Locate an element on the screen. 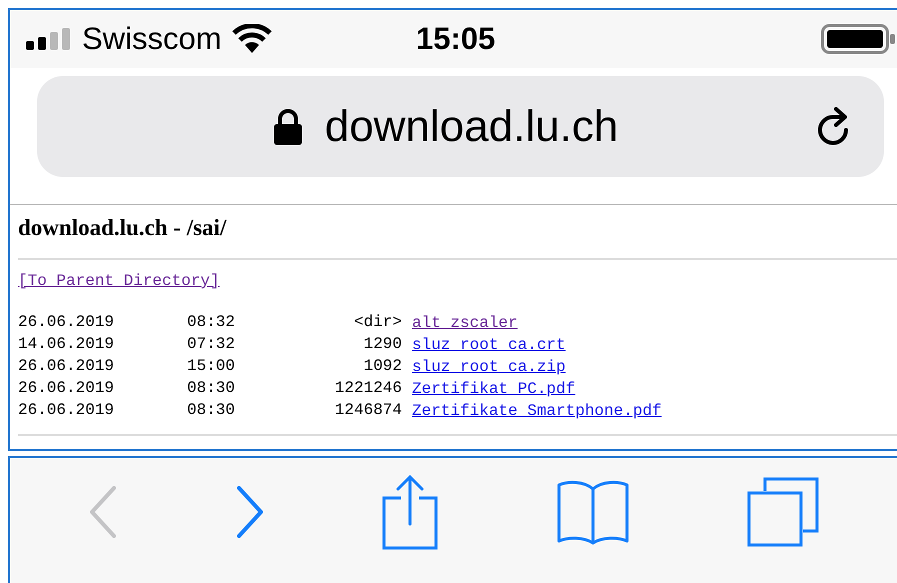 The image size is (897, 583). file-time: 07:32 is located at coordinates (211, 344).